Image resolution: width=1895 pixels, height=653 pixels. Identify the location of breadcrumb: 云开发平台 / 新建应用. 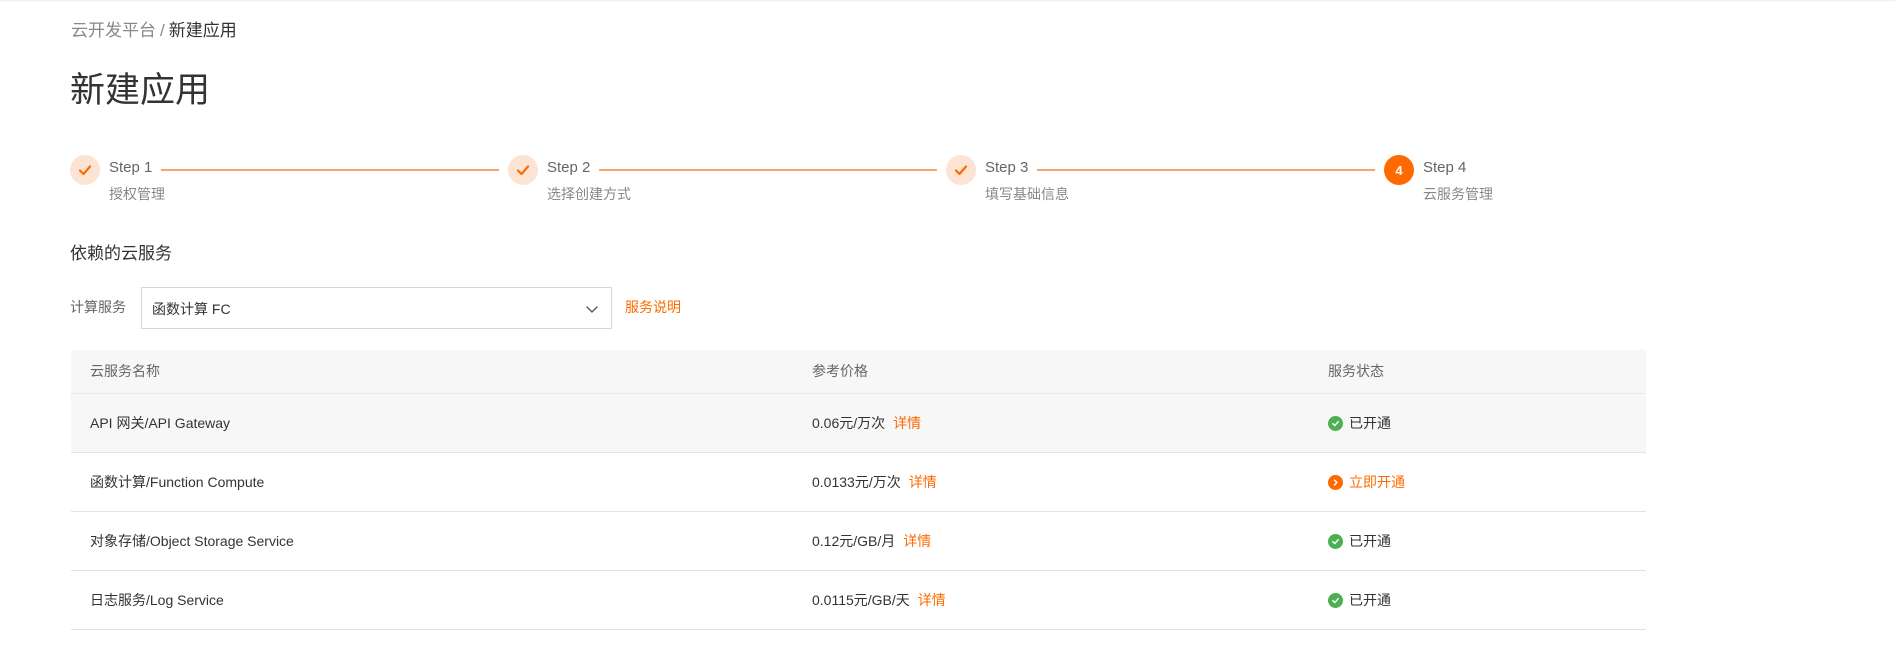
(154, 31).